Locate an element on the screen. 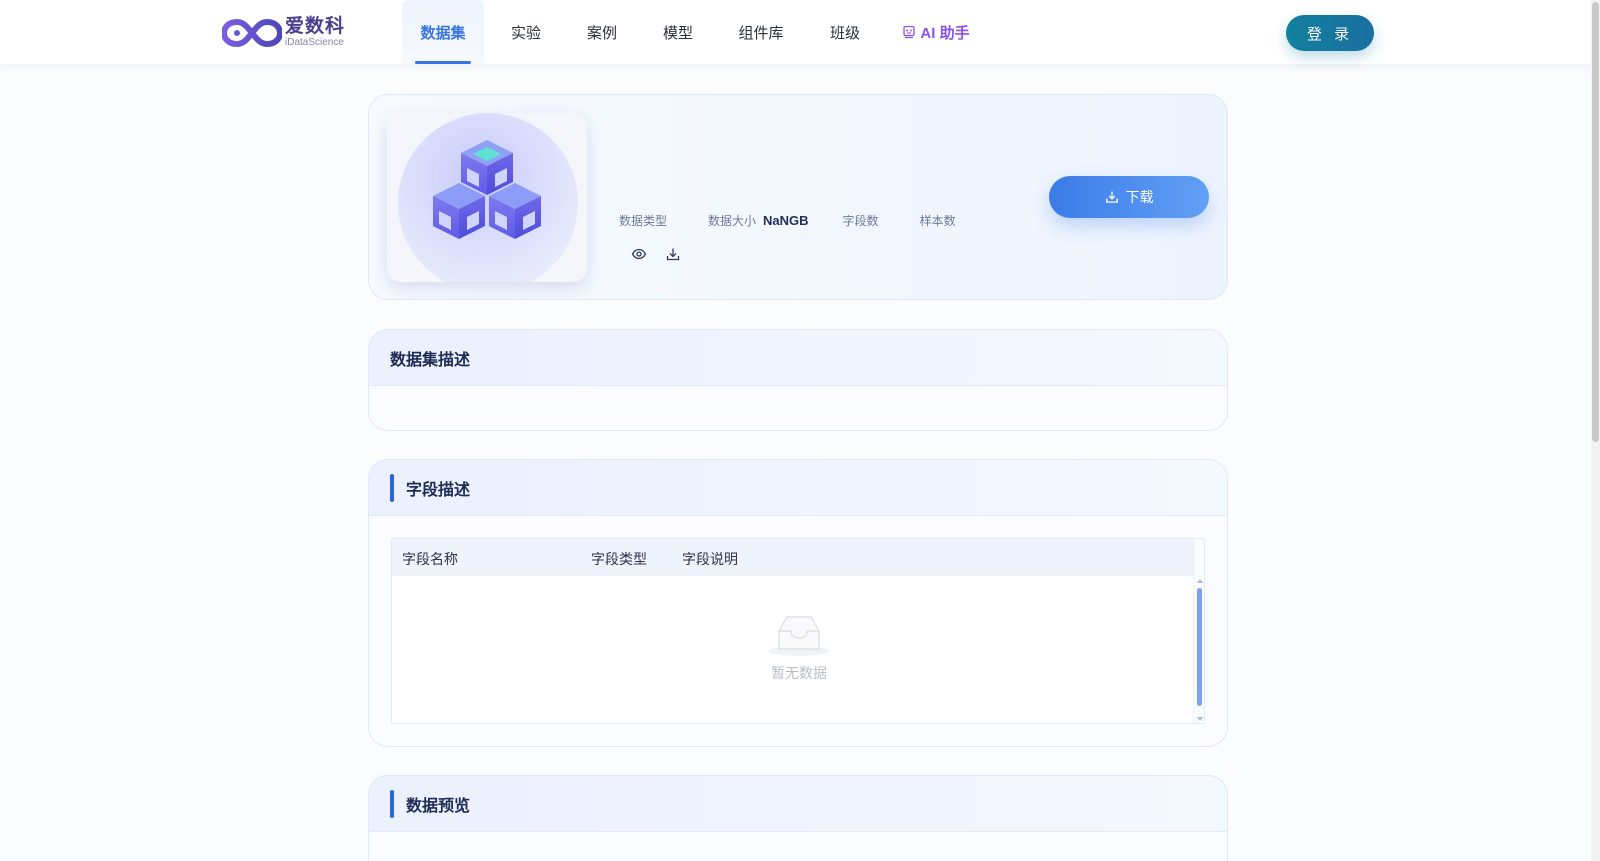 This screenshot has width=1600, height=861. card-title: 数据预览 is located at coordinates (438, 806).